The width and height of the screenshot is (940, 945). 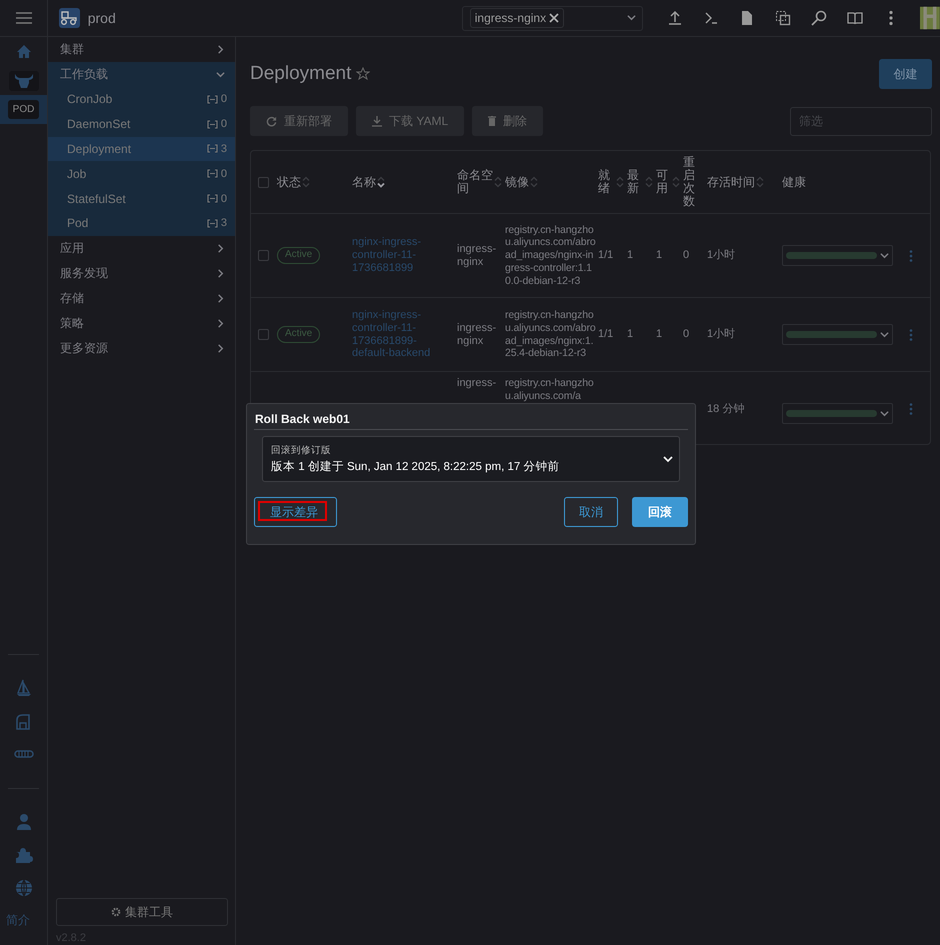 What do you see at coordinates (477, 383) in the screenshot?
I see `namespace-text: ingress-` at bounding box center [477, 383].